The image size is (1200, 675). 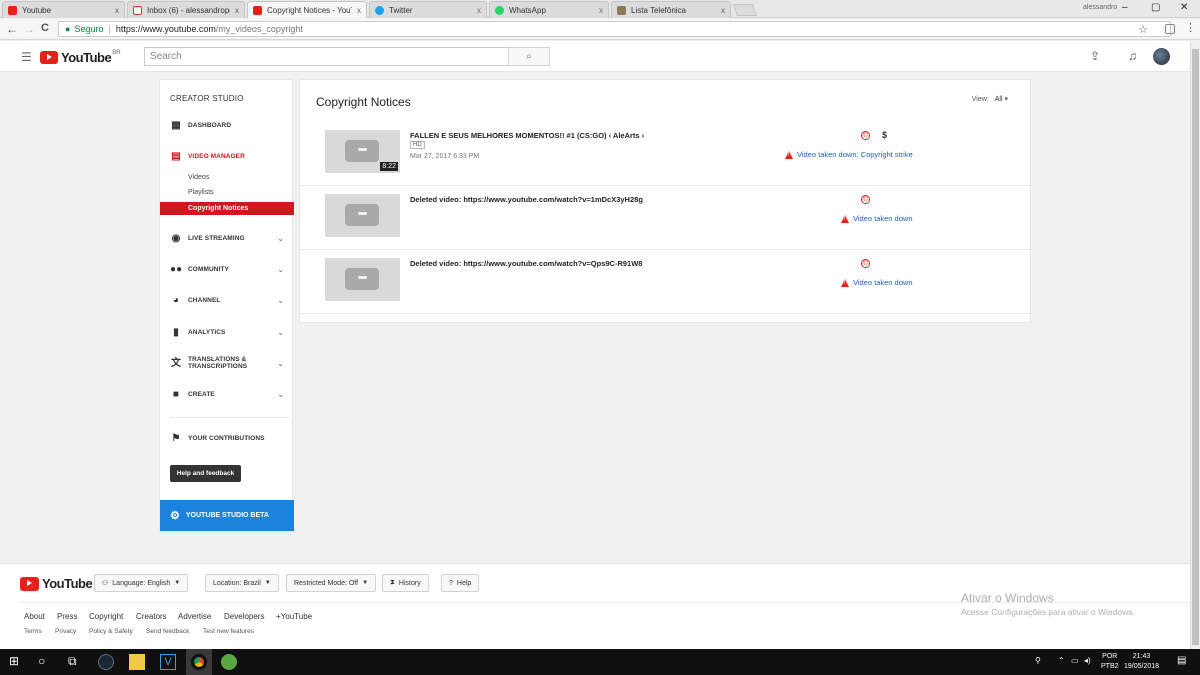 What do you see at coordinates (228, 394) in the screenshot?
I see `sidebar-item-create: ■ CREATE ⌄` at bounding box center [228, 394].